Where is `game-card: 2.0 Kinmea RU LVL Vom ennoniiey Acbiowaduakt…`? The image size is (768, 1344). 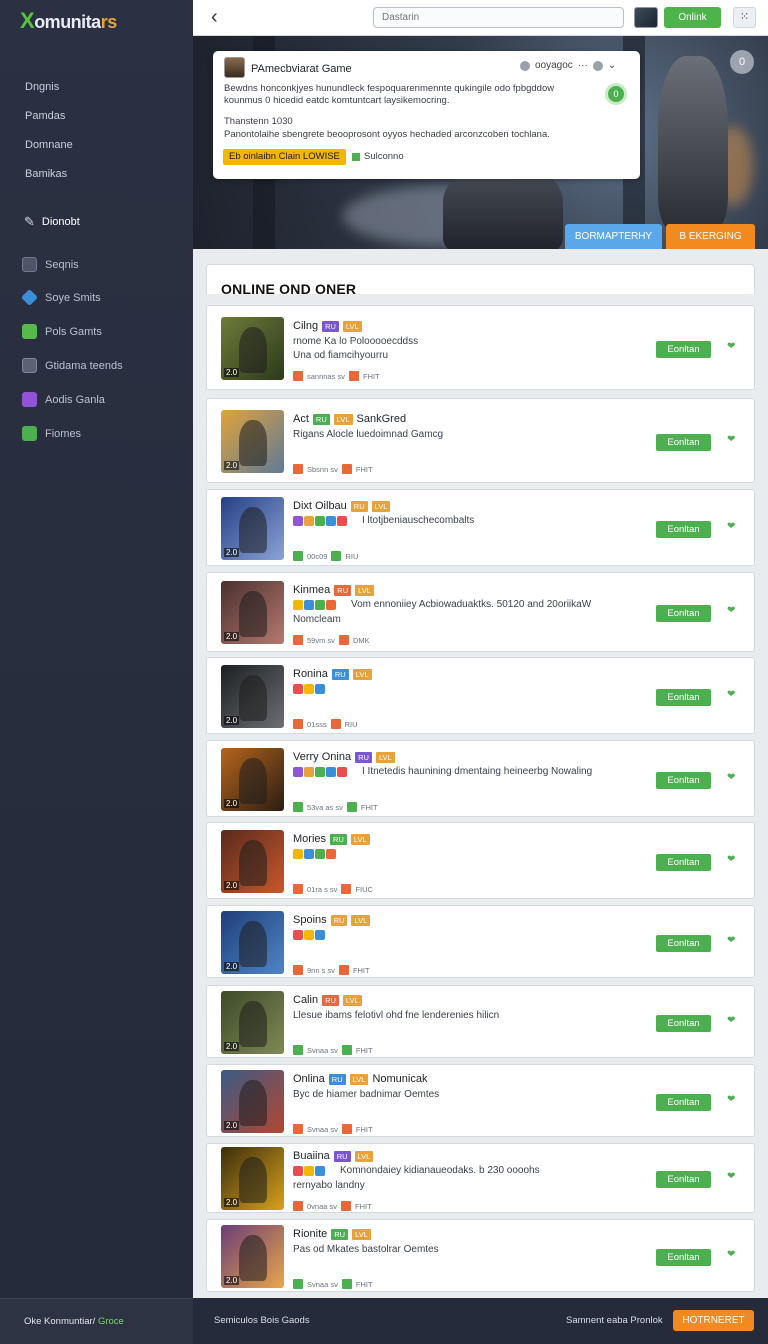 game-card: 2.0 Kinmea RU LVL Vom ennoniiey Acbiowaduakt… is located at coordinates (480, 612).